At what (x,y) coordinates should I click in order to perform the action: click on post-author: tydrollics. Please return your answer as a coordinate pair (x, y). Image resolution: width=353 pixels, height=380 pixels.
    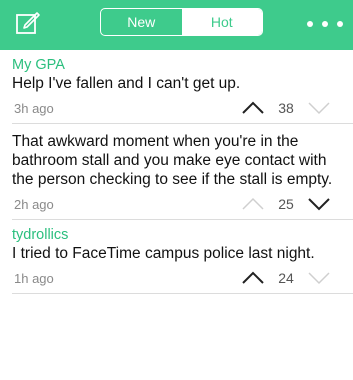
    Looking at the image, I should click on (176, 235).